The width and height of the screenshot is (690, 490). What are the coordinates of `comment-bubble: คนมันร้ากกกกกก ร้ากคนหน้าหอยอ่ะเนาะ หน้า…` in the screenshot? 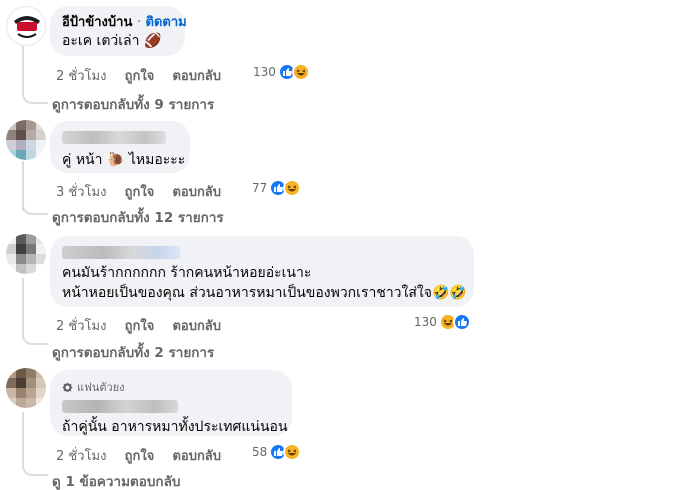 It's located at (262, 271).